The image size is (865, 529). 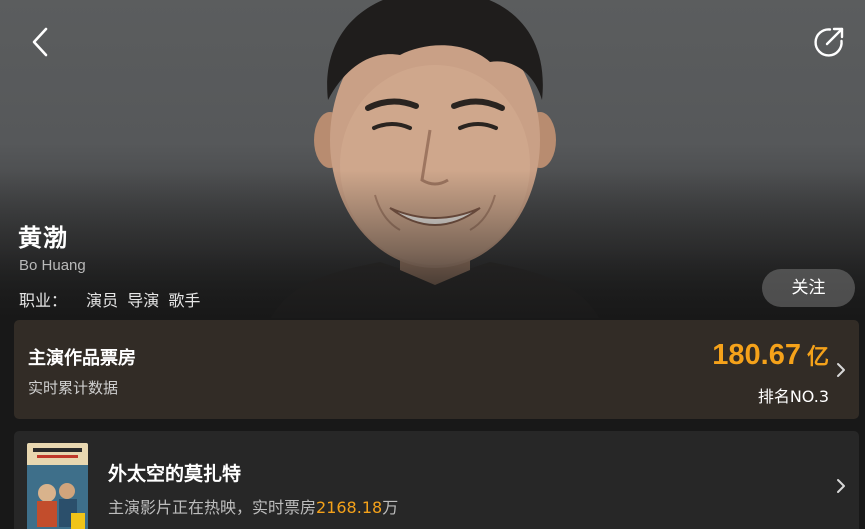 I want to click on actor-name-english: Bo Huang, so click(x=52, y=265).